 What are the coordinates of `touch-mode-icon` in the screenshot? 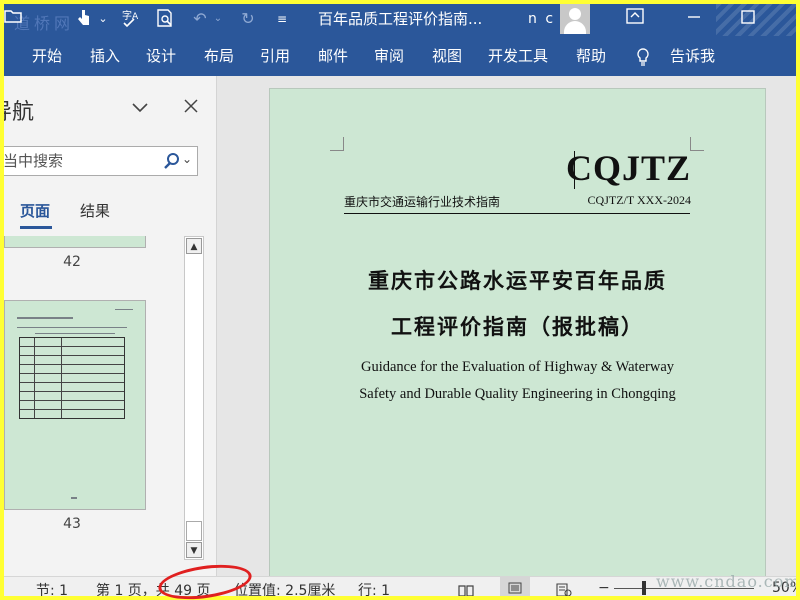 It's located at (84, 19).